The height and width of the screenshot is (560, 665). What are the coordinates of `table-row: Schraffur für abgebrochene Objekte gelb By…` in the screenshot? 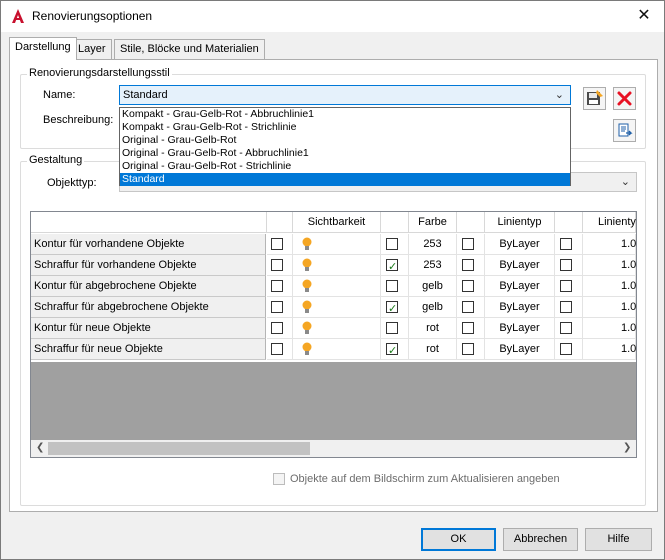 It's located at (333, 308).